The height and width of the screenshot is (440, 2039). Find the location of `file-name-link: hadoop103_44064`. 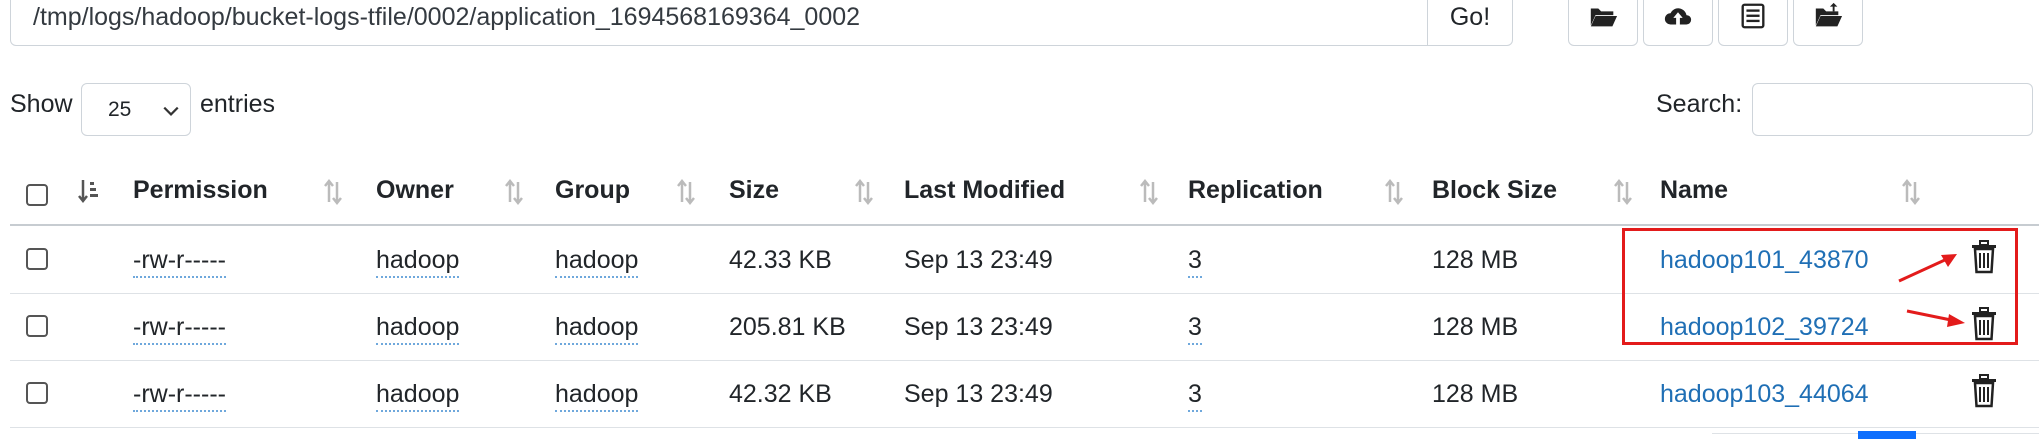

file-name-link: hadoop103_44064 is located at coordinates (1764, 394).